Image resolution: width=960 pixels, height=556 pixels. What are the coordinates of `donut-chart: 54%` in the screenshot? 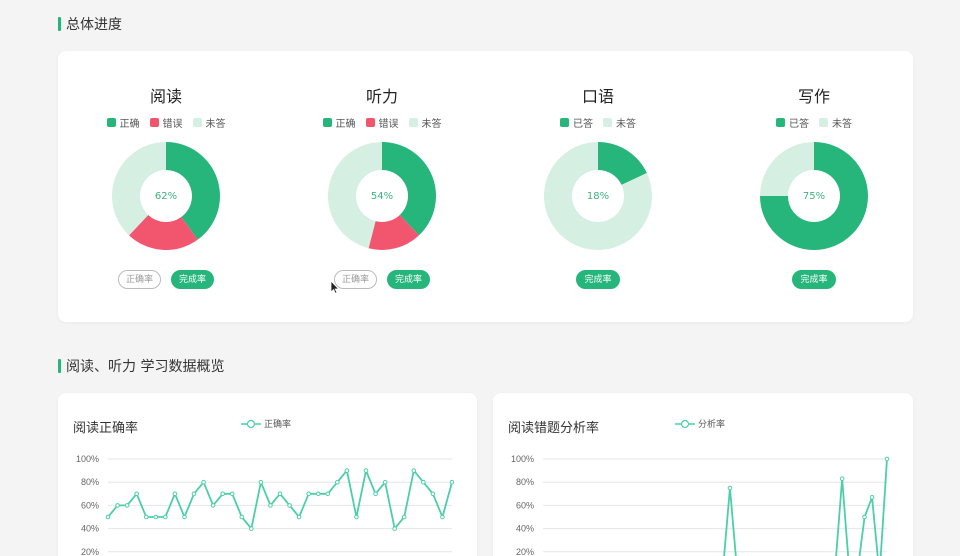 It's located at (382, 196).